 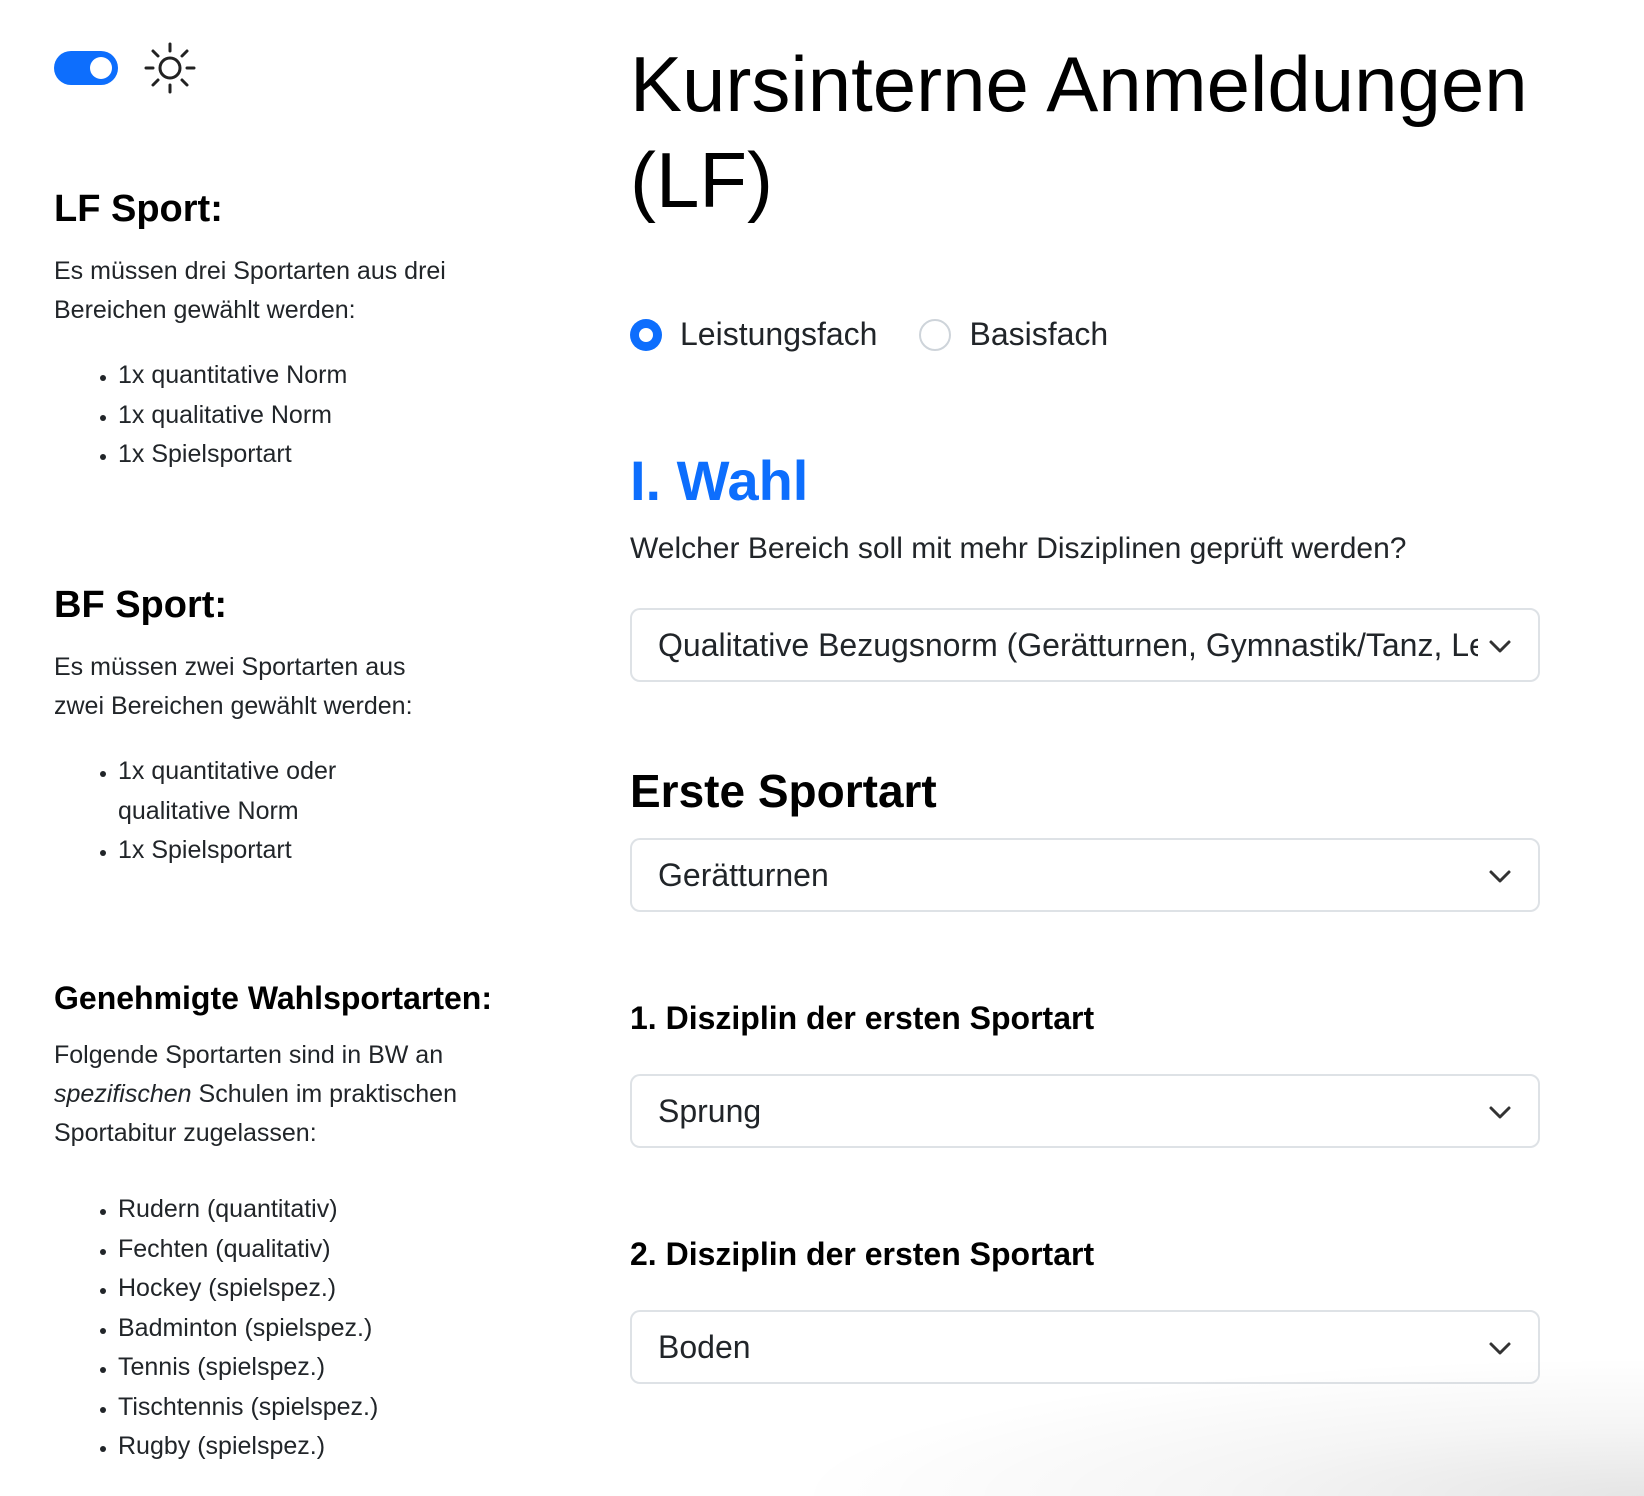 I want to click on sun-icon, so click(x=170, y=68).